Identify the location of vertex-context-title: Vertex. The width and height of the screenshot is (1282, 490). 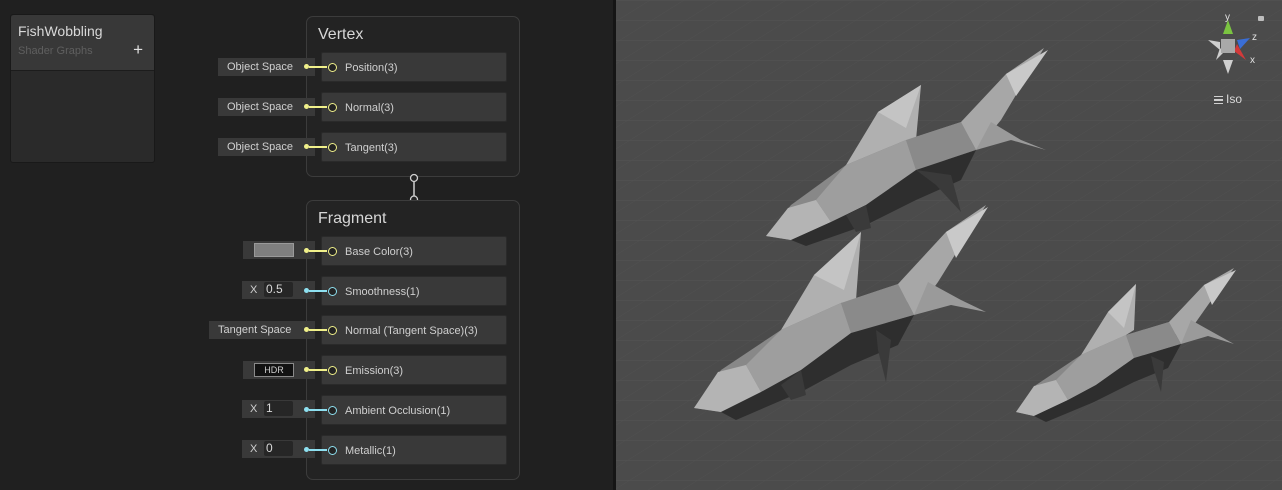
(341, 34).